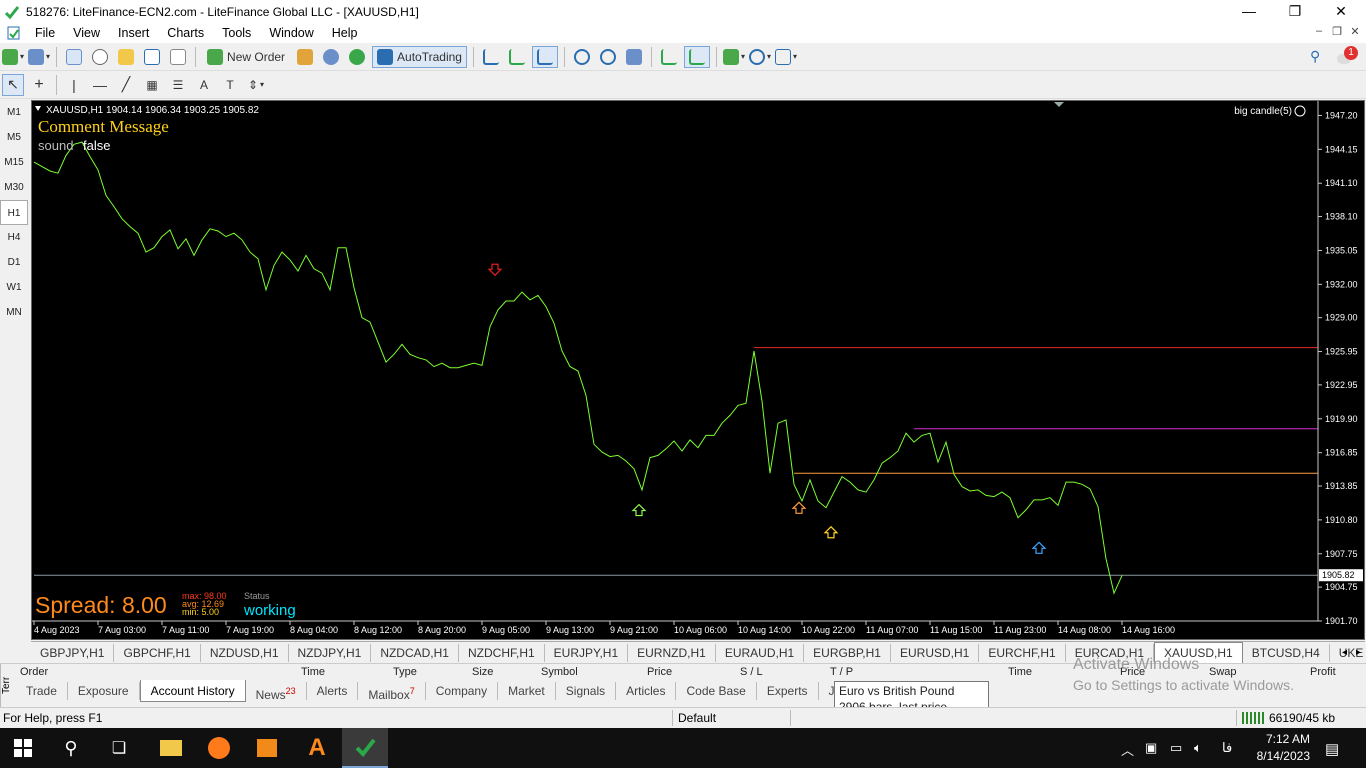 The image size is (1366, 768). Describe the element at coordinates (71, 748) in the screenshot. I see `search-button: ⚲` at that location.